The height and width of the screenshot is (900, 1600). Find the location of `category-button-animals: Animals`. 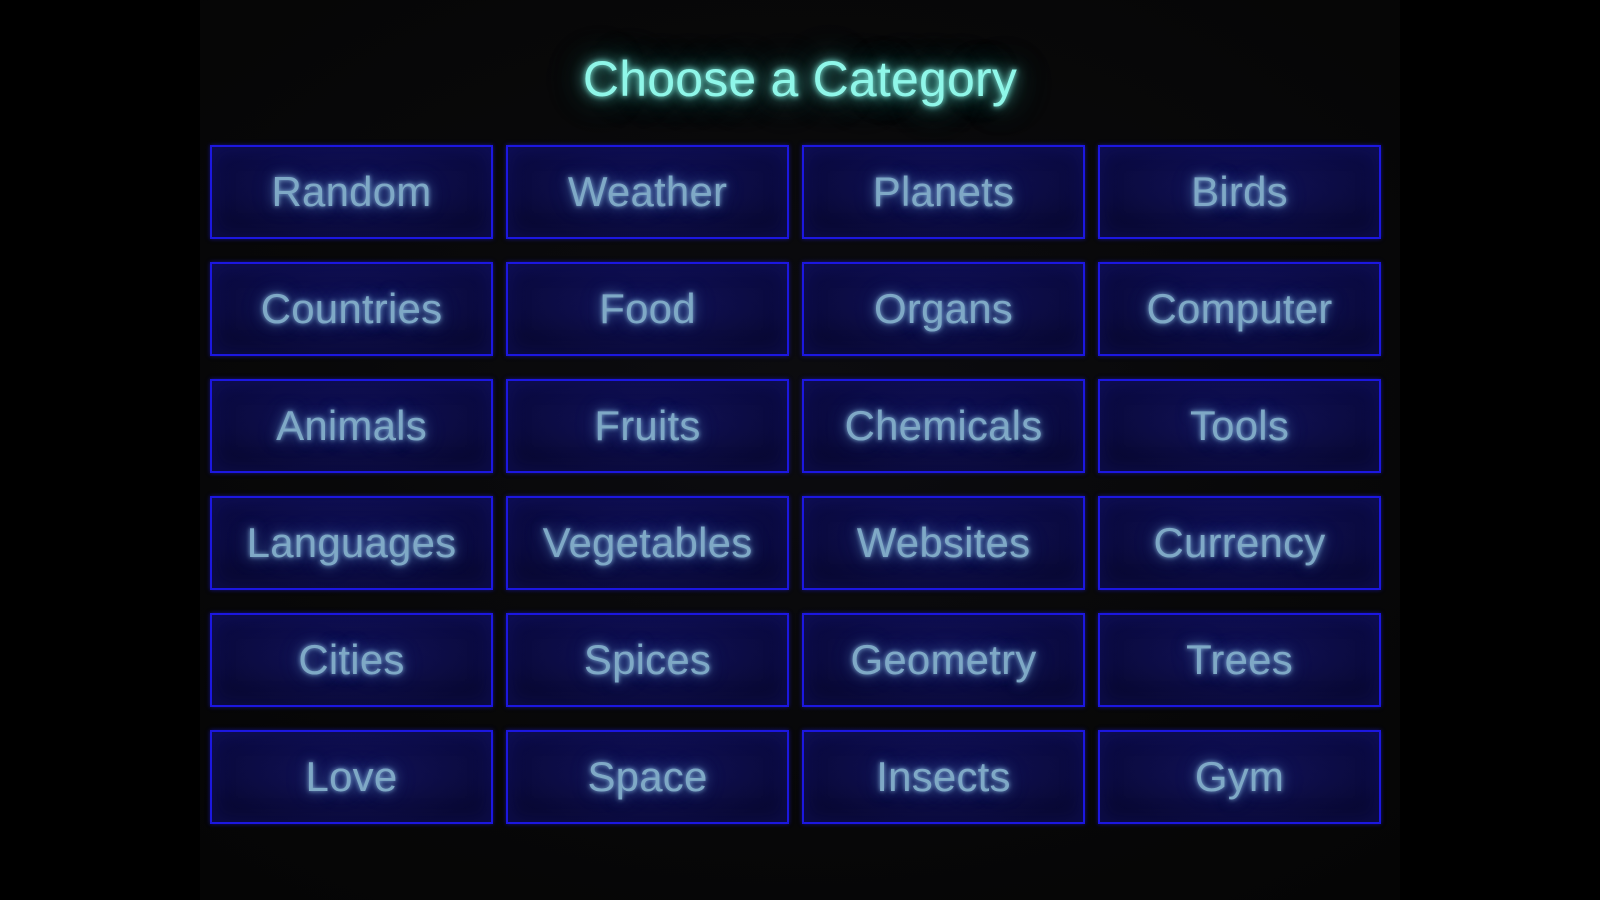

category-button-animals: Animals is located at coordinates (351, 426).